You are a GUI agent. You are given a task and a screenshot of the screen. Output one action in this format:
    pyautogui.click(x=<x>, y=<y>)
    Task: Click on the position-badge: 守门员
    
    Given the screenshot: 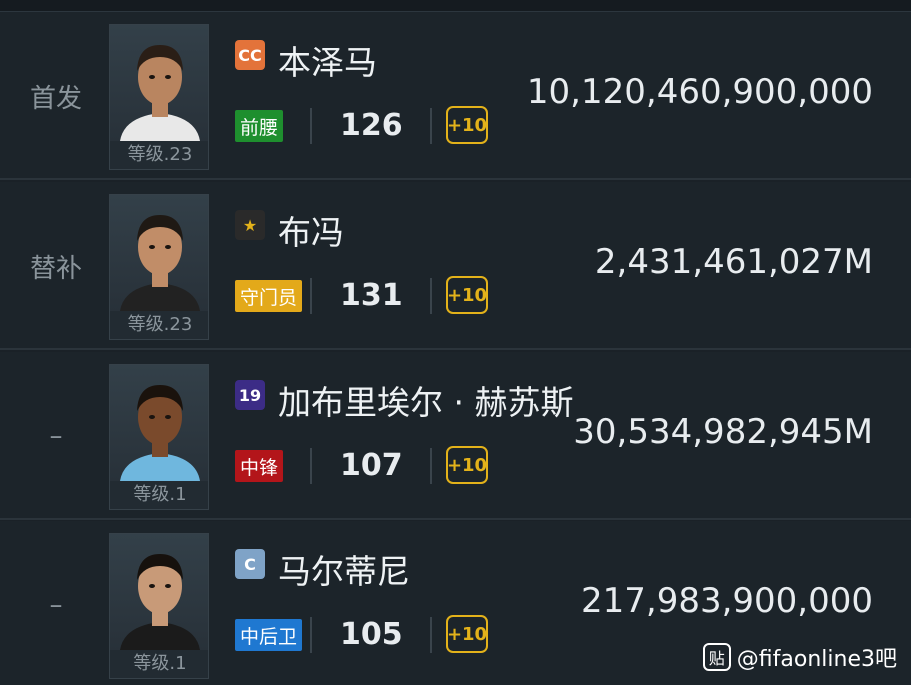 What is the action you would take?
    pyautogui.click(x=269, y=296)
    